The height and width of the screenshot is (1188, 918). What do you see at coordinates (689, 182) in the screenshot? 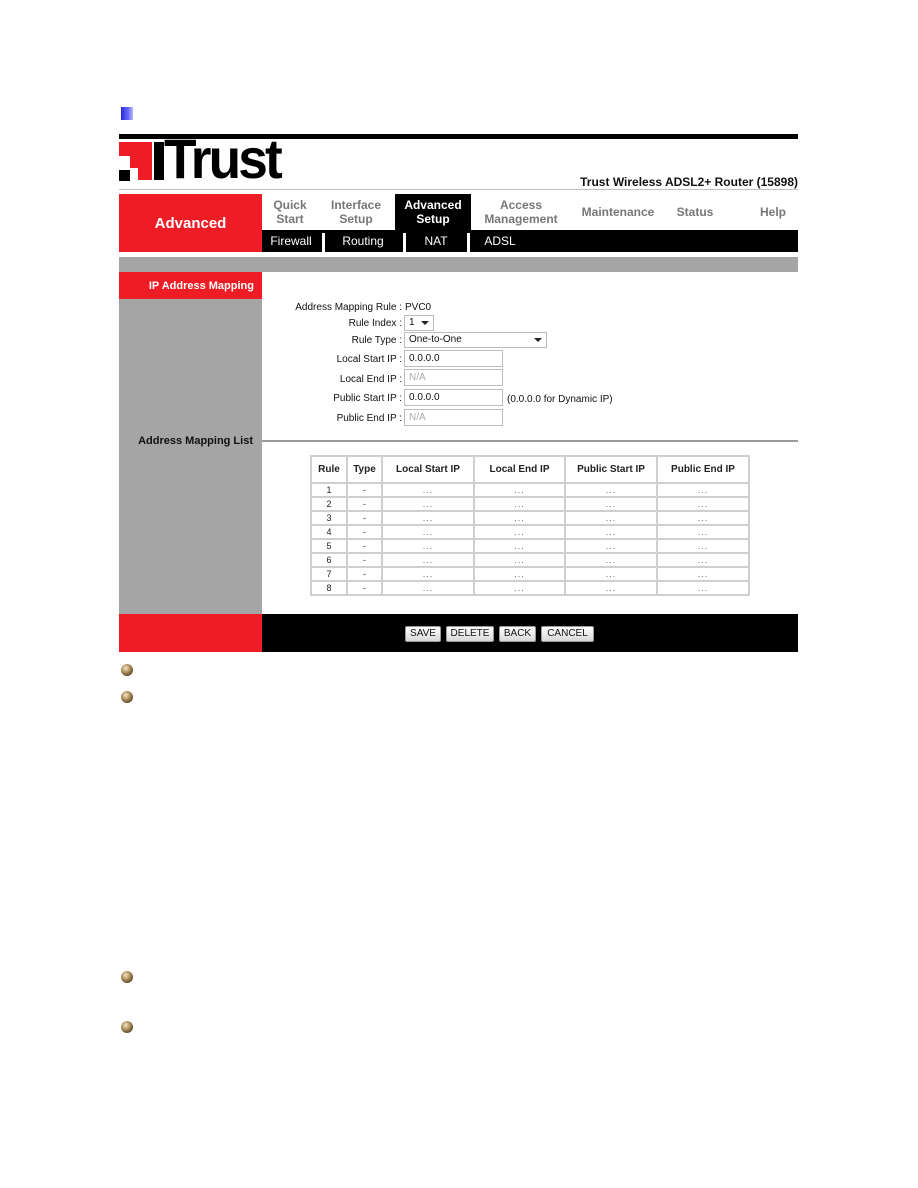
I see `product-title: Trust Wireless ADSL2+ Router (15898)` at bounding box center [689, 182].